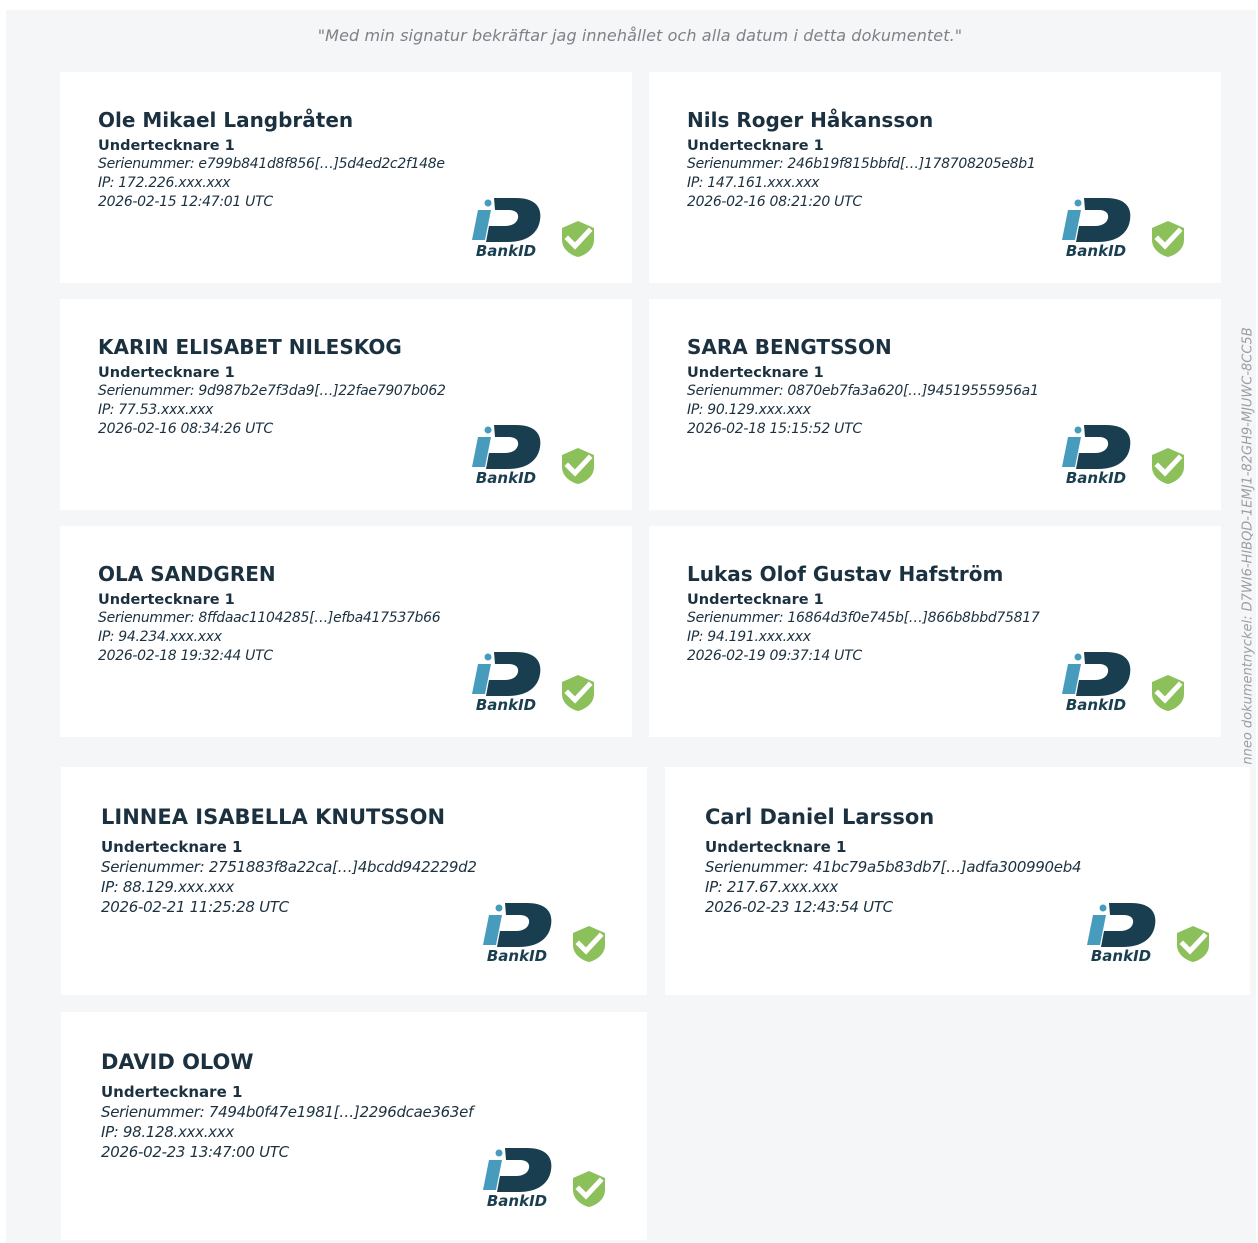 Image resolution: width=1258 pixels, height=1243 pixels. What do you see at coordinates (164, 183) in the screenshot?
I see `signer-ip: IP: 172.226.xxx.xxx` at bounding box center [164, 183].